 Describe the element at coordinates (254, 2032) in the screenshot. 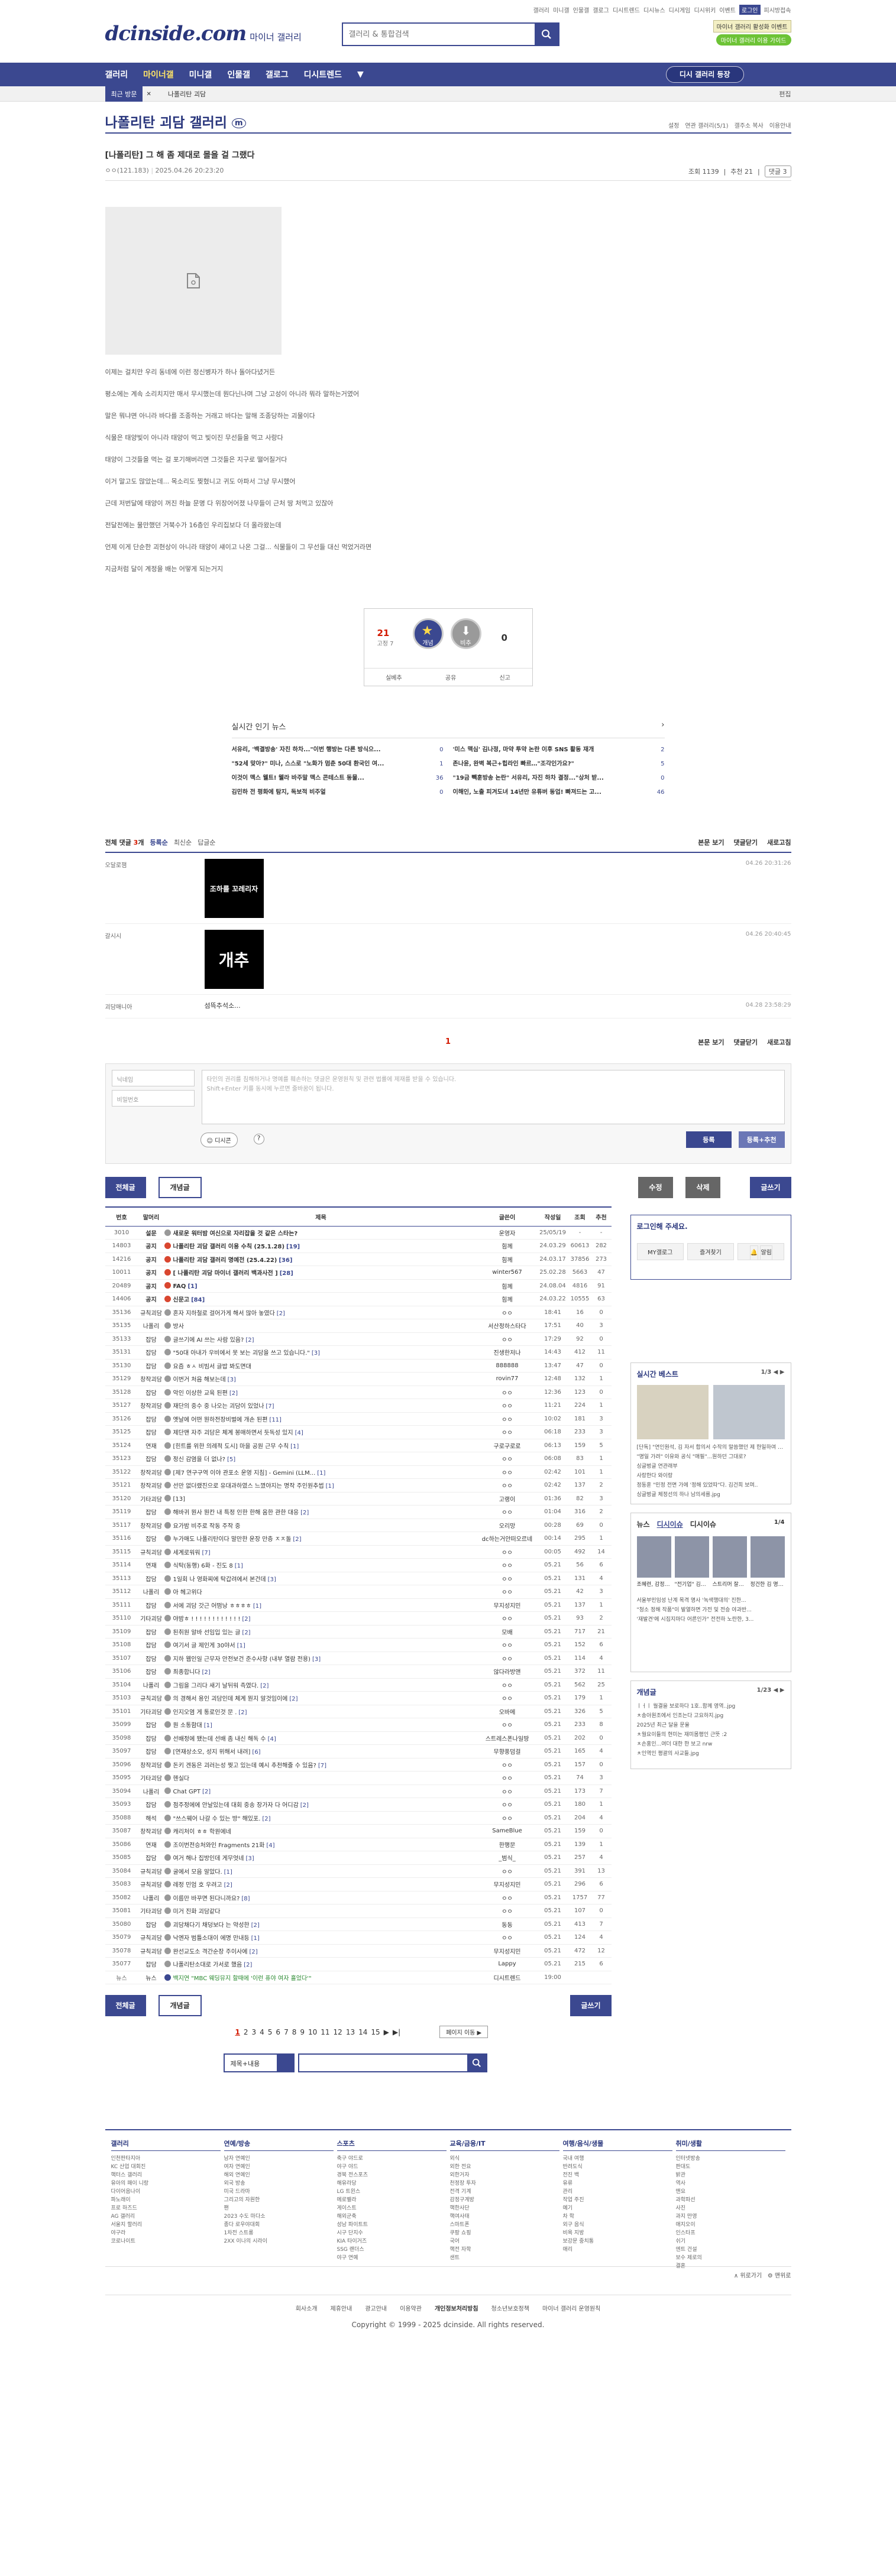

I see `page-link: 3` at that location.